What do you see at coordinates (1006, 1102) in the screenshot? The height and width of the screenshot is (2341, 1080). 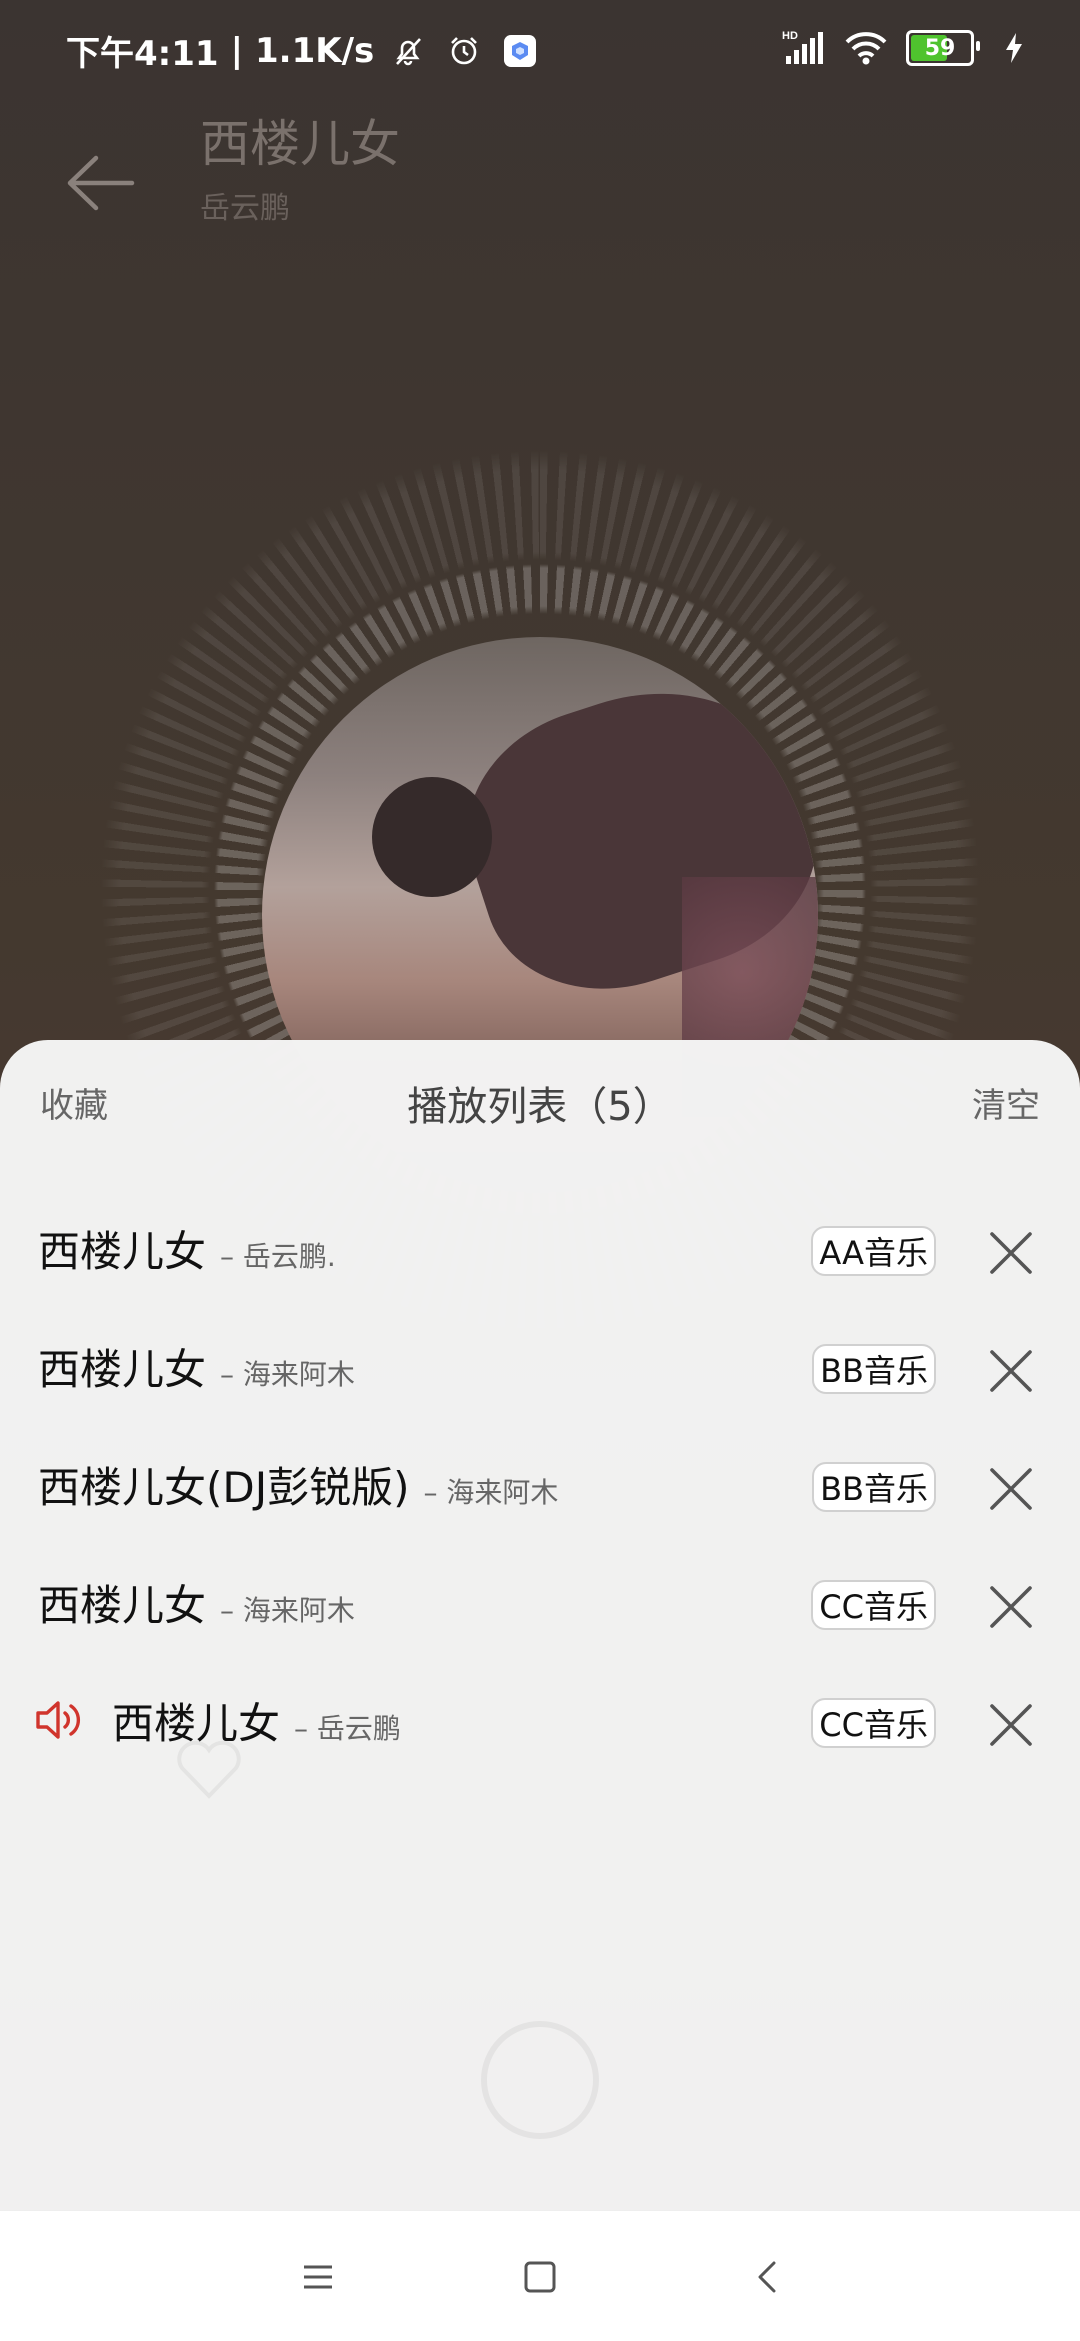 I see `clear-playlist-button: 清空` at bounding box center [1006, 1102].